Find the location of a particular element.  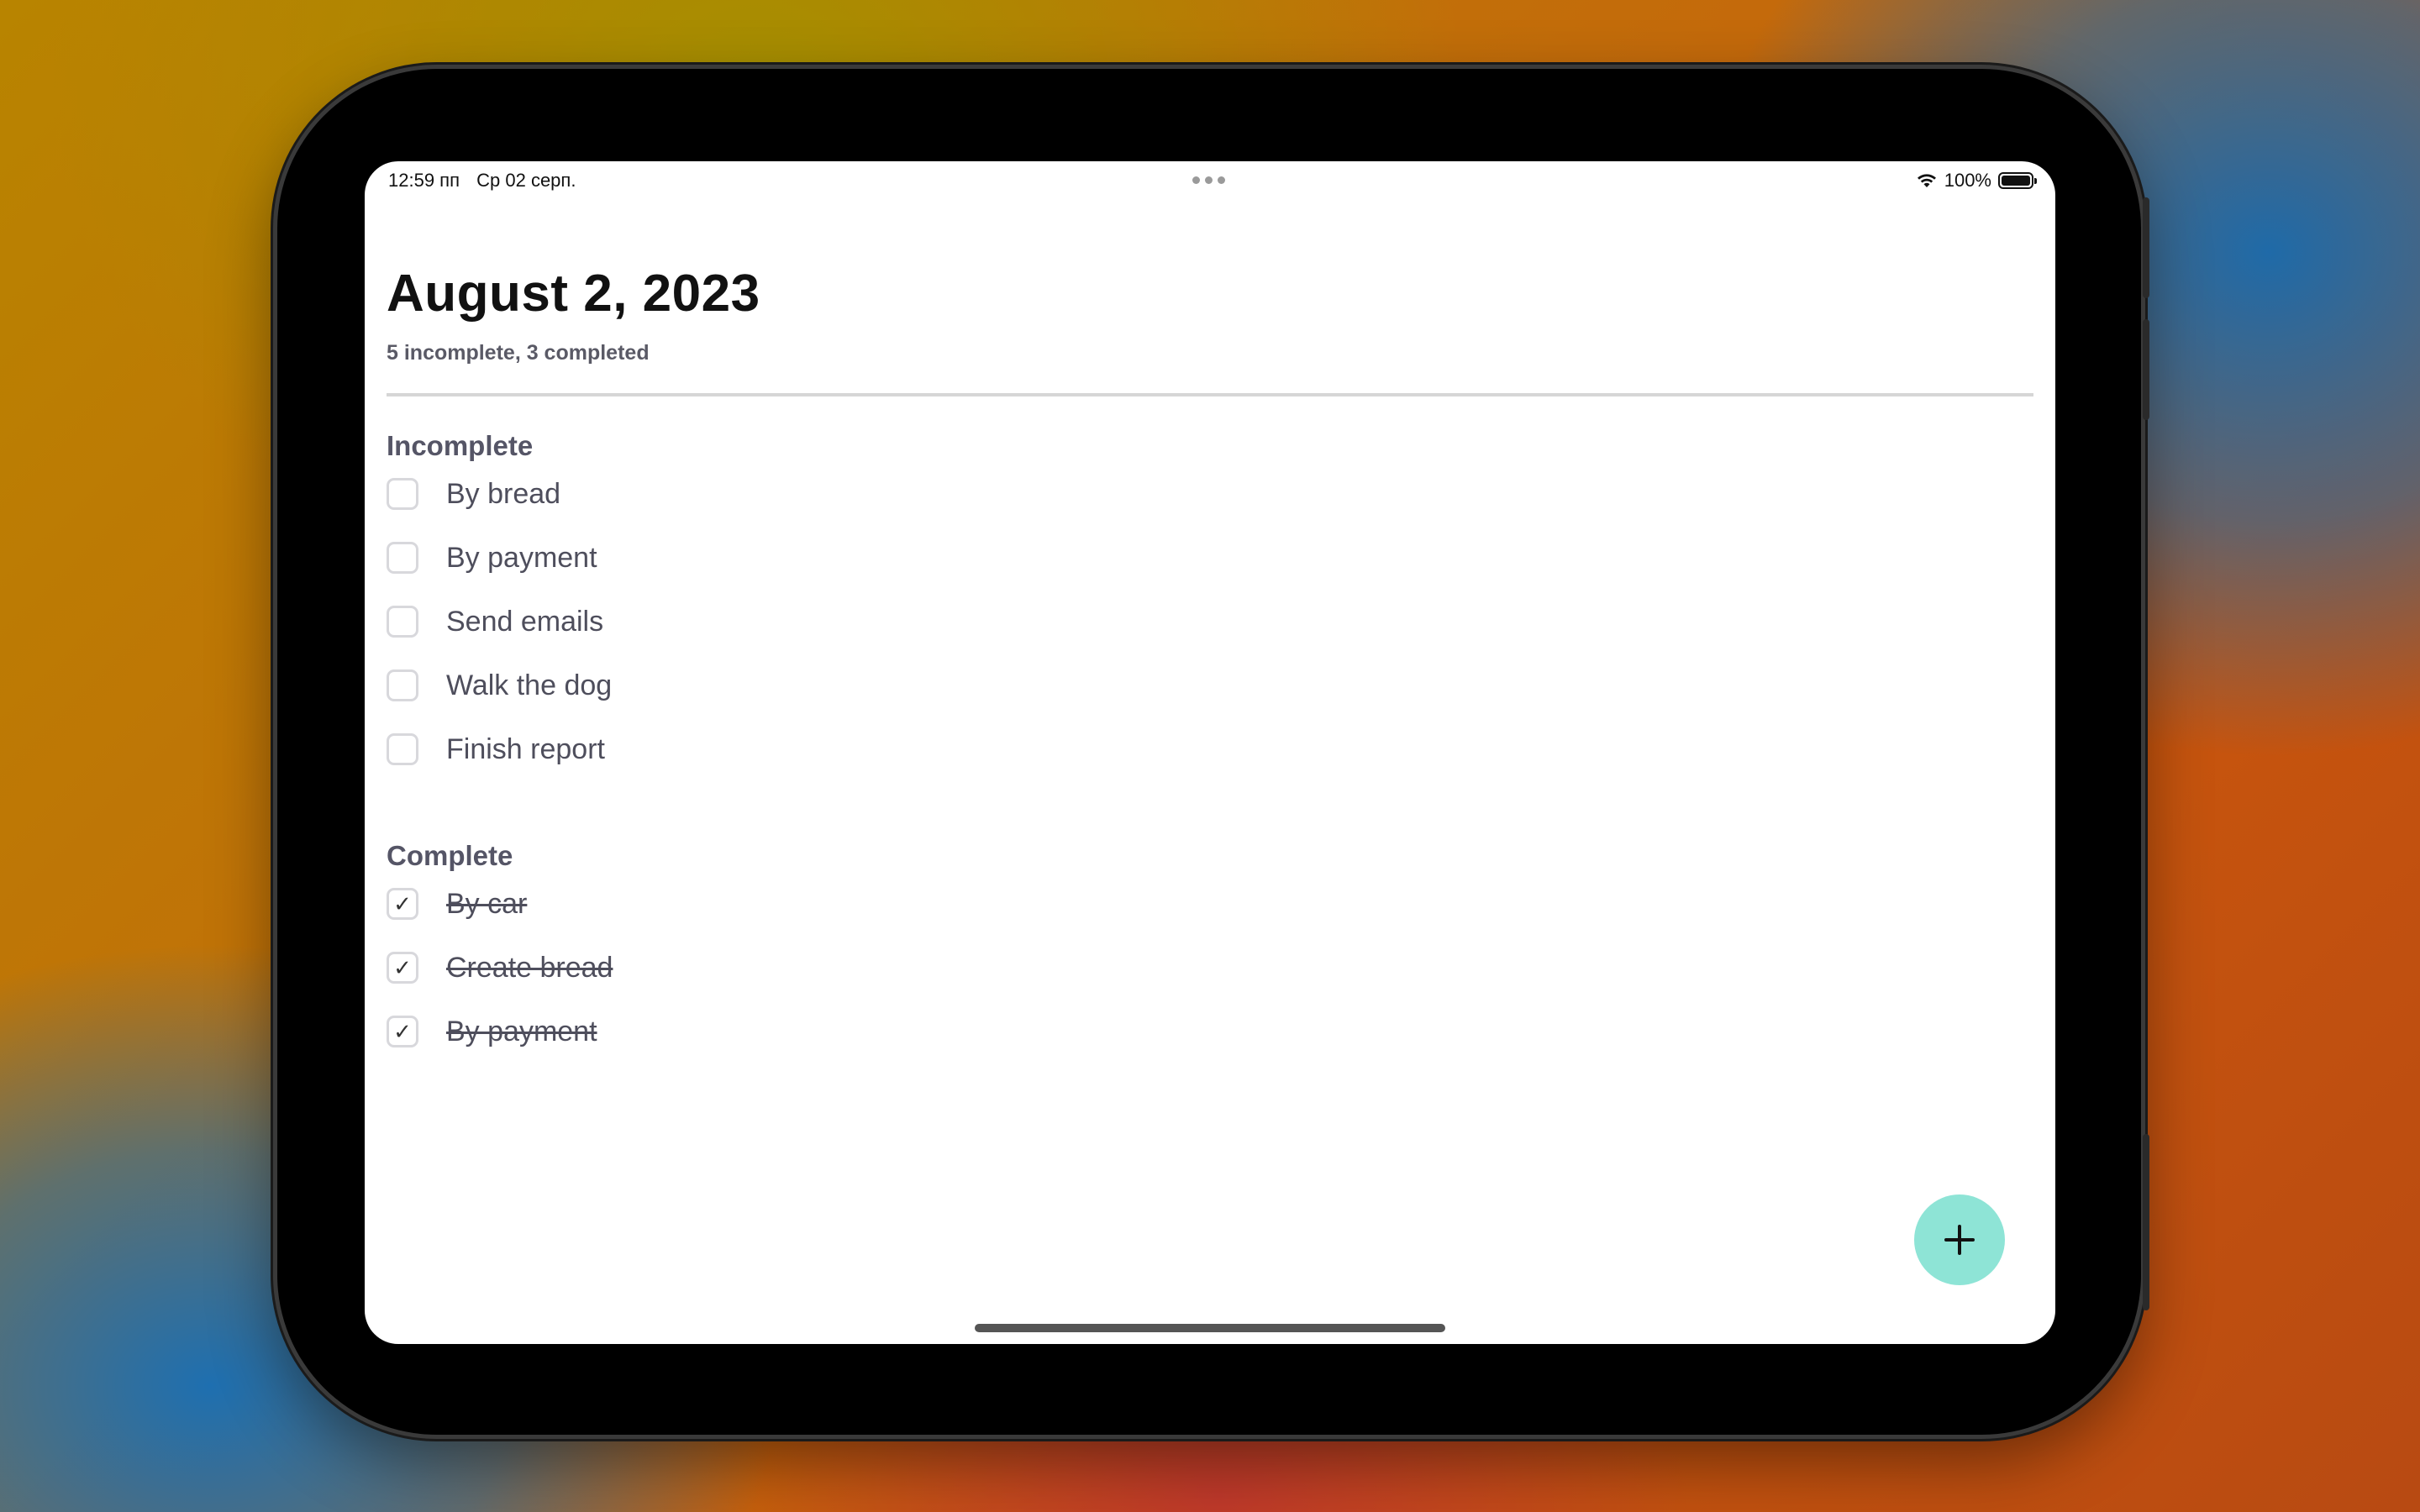

task-row: By payment is located at coordinates (492, 557).